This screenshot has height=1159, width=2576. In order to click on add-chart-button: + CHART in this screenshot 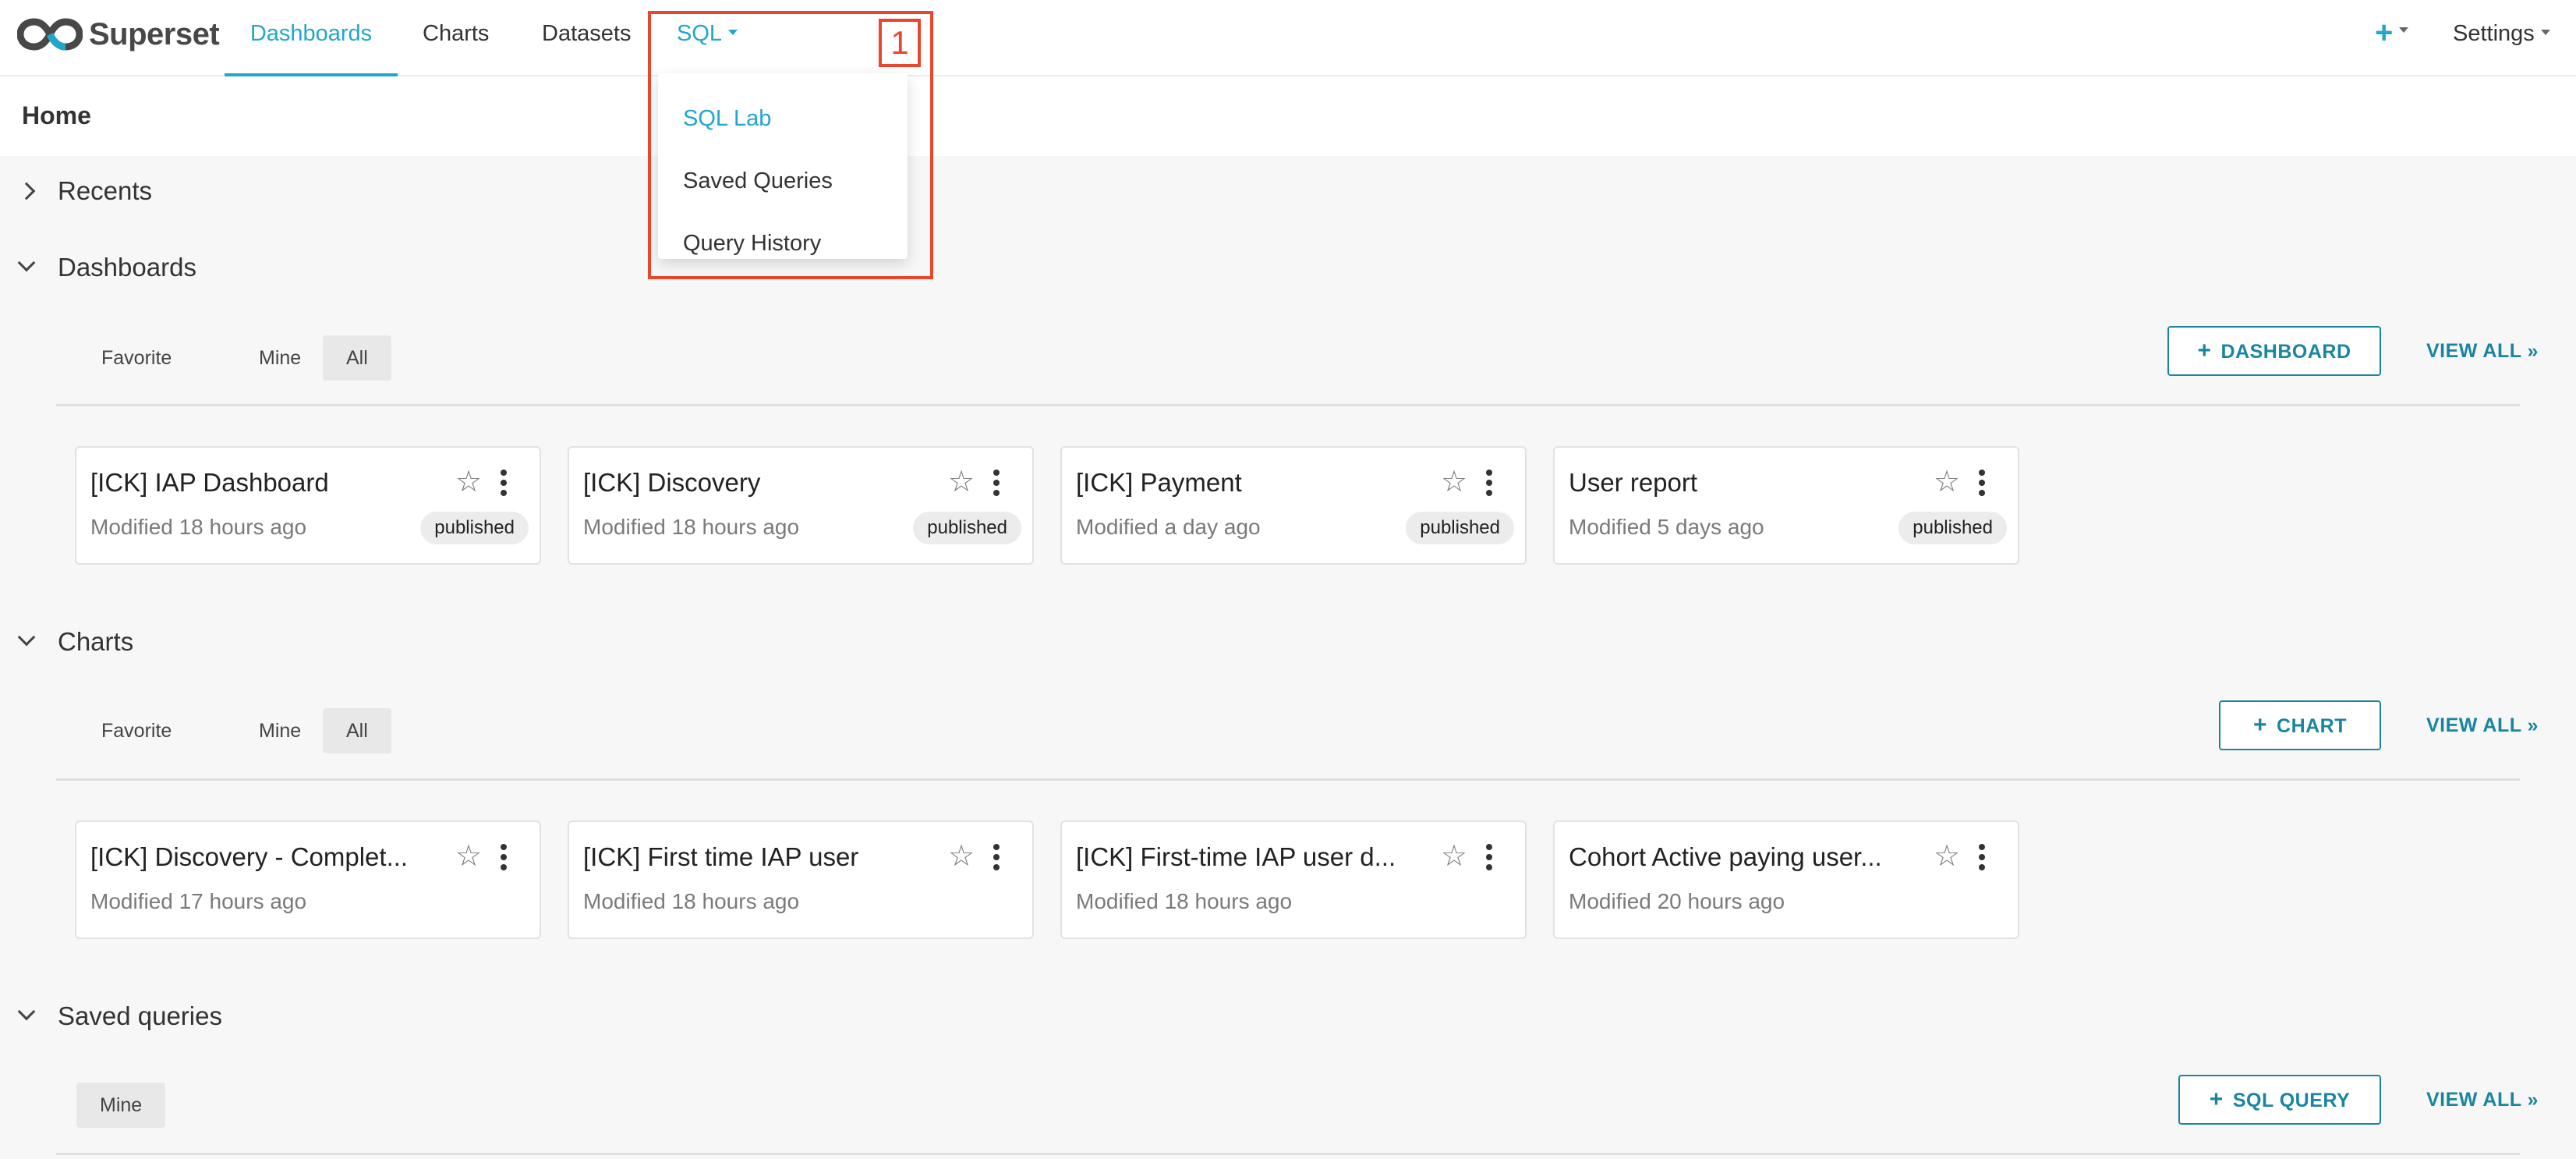, I will do `click(2300, 725)`.